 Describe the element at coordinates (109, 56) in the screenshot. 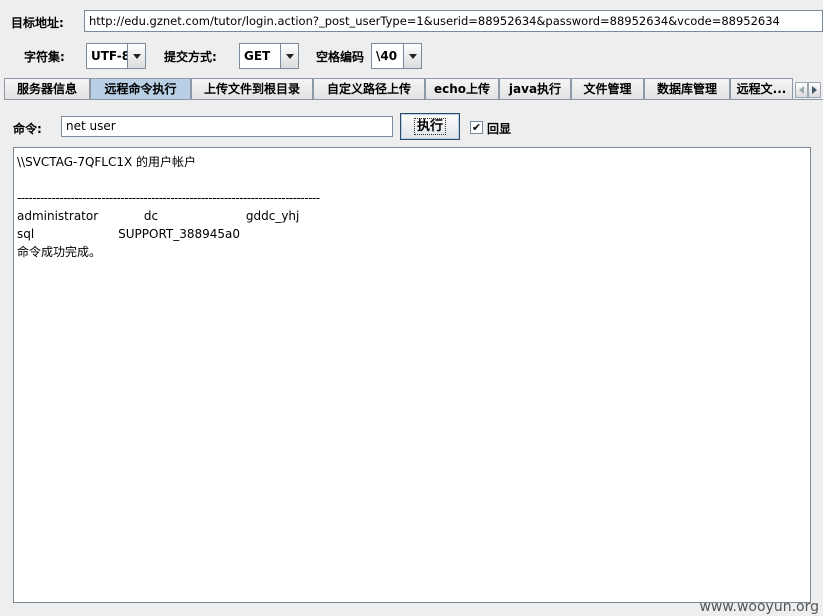

I see `charset-value: UTF-8` at that location.